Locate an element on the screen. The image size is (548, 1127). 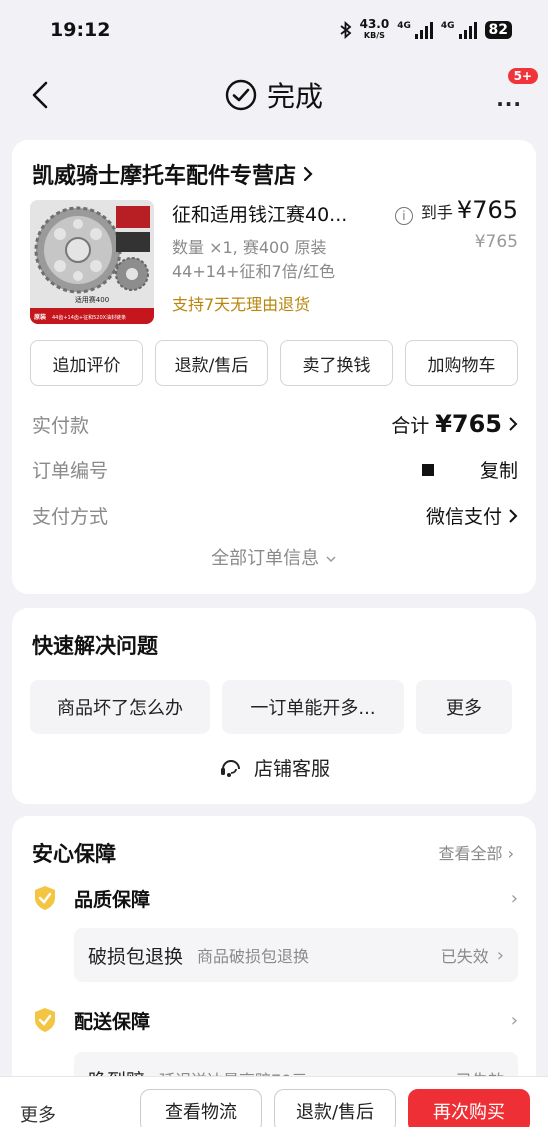
quick-help-item: 商品坏了怎么办 is located at coordinates (120, 707).